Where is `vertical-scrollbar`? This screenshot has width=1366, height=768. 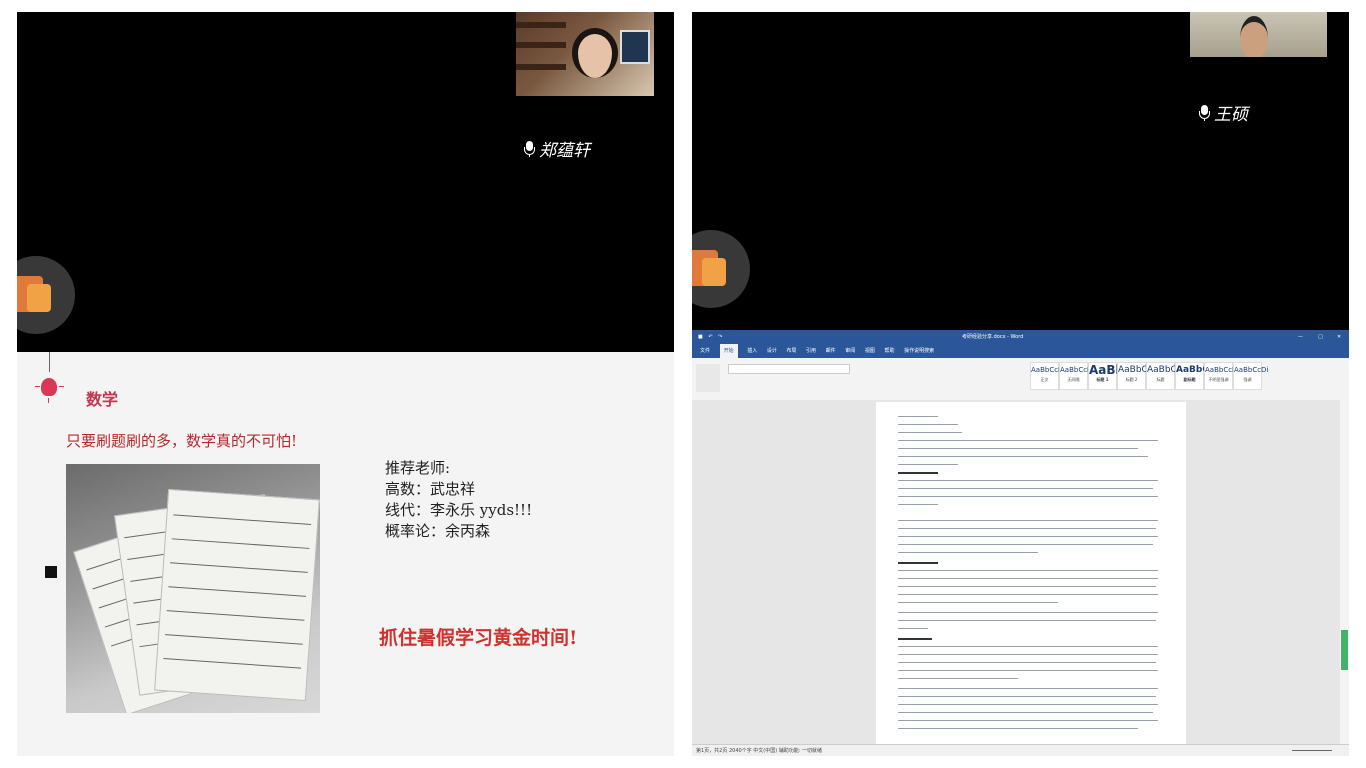 vertical-scrollbar is located at coordinates (1344, 572).